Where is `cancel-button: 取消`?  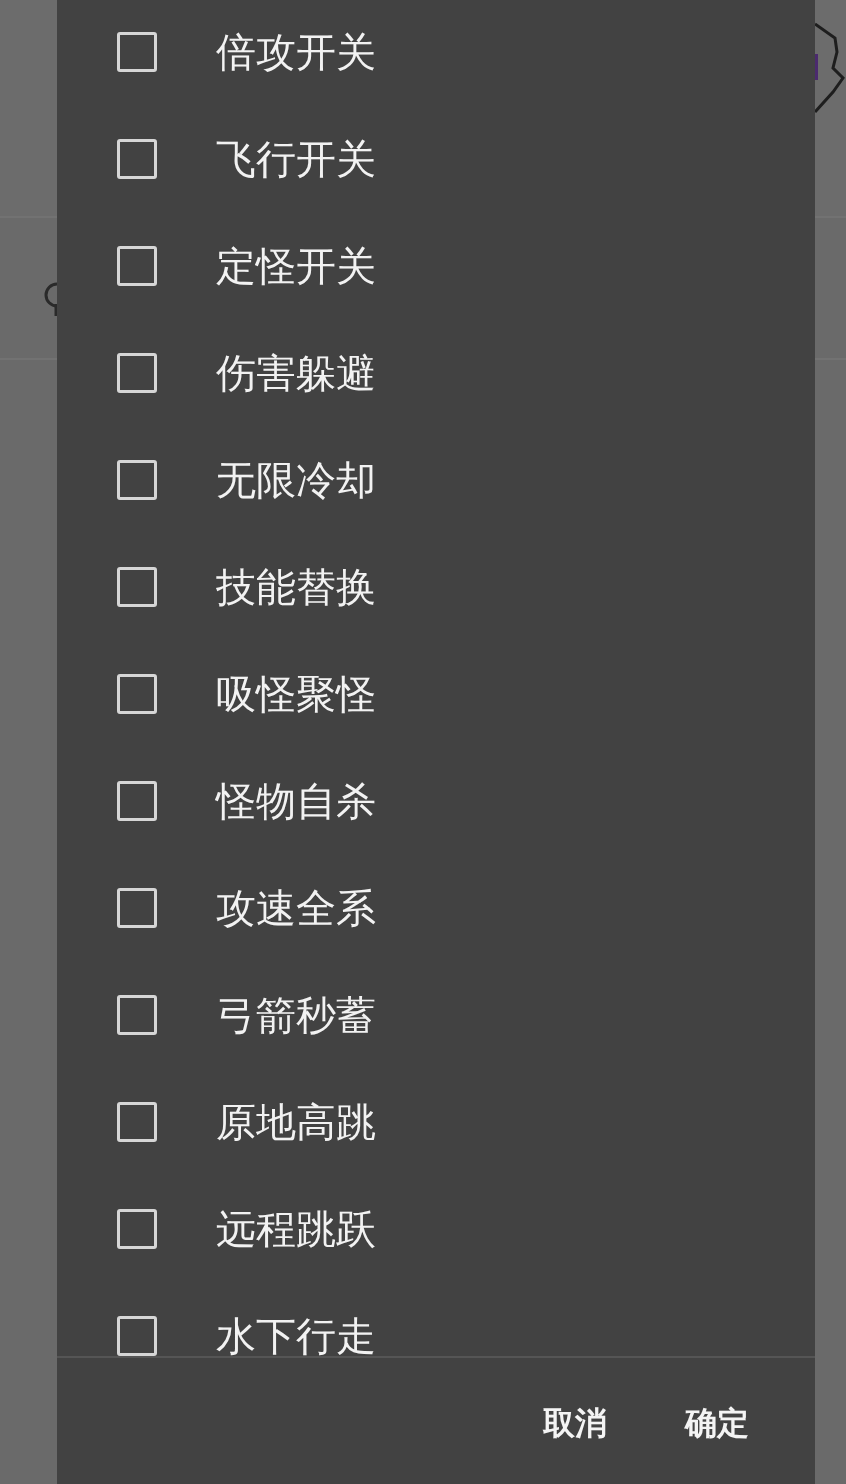 cancel-button: 取消 is located at coordinates (575, 1423).